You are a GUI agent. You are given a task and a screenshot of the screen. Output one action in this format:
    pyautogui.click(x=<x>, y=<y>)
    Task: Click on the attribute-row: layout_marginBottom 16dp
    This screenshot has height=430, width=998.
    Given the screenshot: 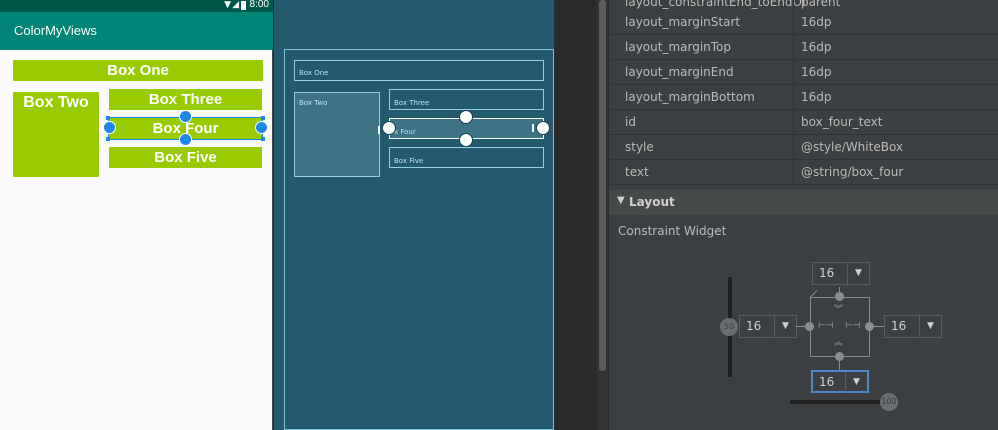 What is the action you would take?
    pyautogui.click(x=803, y=97)
    